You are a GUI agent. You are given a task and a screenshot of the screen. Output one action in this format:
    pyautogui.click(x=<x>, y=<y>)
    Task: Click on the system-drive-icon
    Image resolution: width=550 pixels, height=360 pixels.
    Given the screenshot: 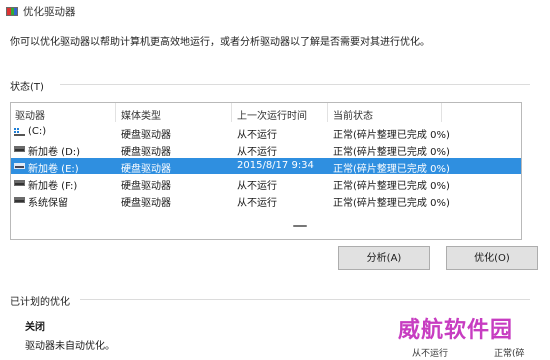 What is the action you would take?
    pyautogui.click(x=19, y=132)
    